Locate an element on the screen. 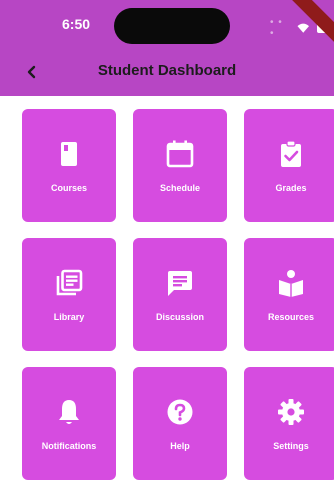 Image resolution: width=334 pixels, height=484 pixels. tile-label: Discussion is located at coordinates (179, 316).